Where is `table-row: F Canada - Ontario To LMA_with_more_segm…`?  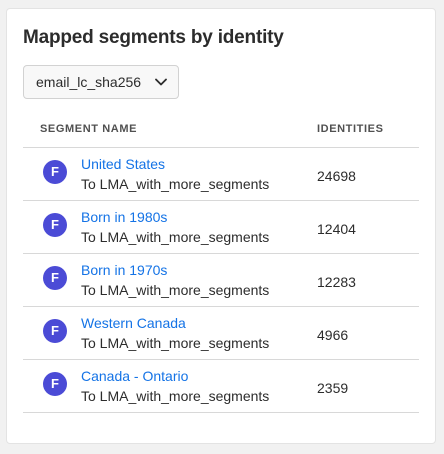 table-row: F Canada - Ontario To LMA_with_more_segm… is located at coordinates (221, 386).